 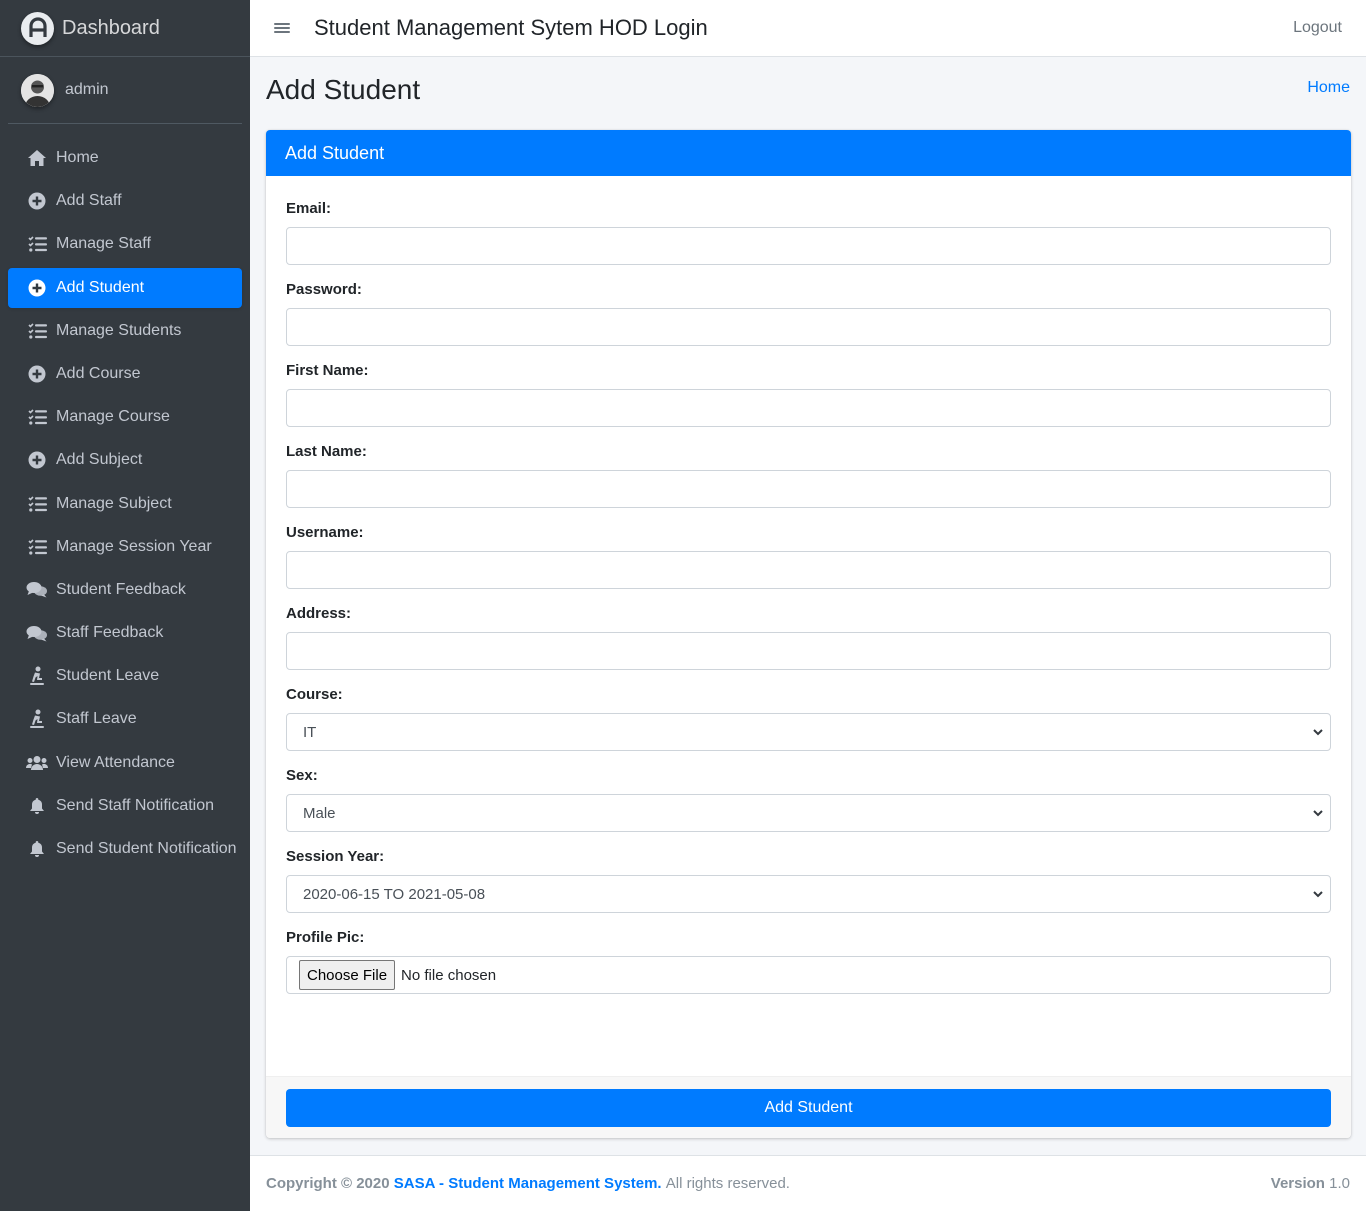 What do you see at coordinates (727, 1183) in the screenshot?
I see `footer-rights: All rights reserved.` at bounding box center [727, 1183].